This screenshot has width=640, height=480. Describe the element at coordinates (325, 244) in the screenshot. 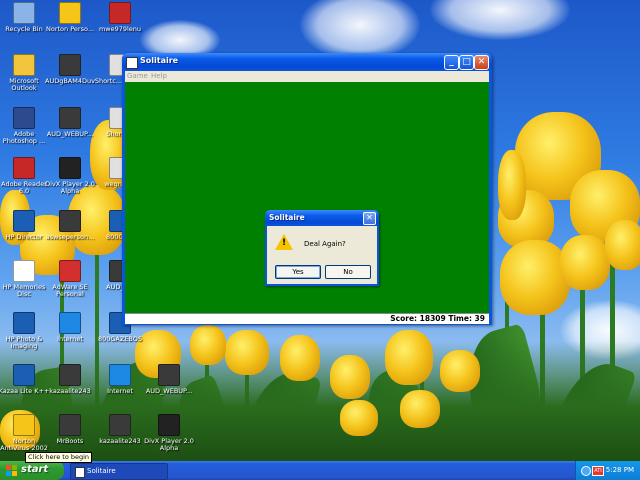

I see `dialog-message: Deal Again?` at that location.